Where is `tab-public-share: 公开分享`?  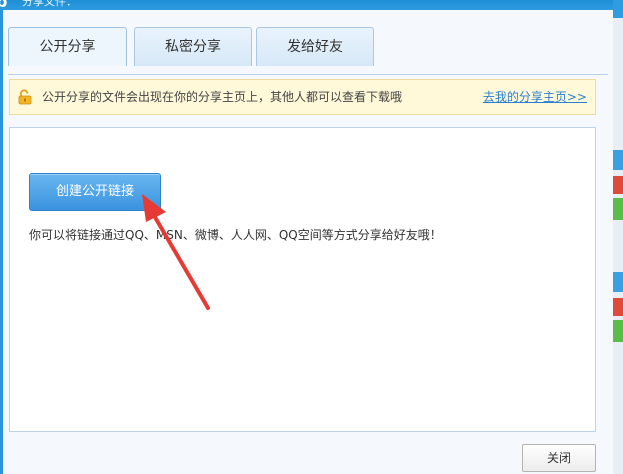
tab-public-share: 公开分享 is located at coordinates (67, 46).